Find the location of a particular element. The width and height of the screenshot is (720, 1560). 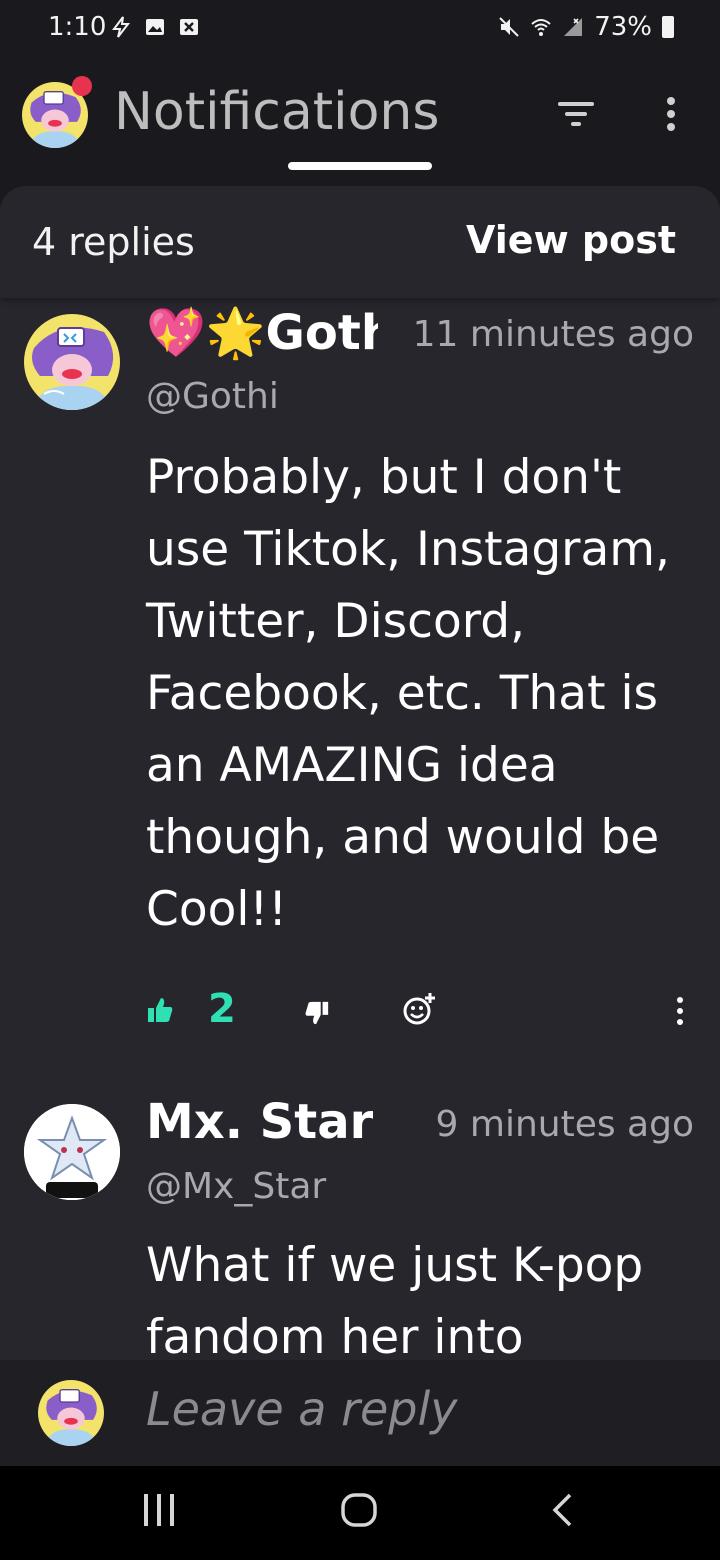

page-title: Notifications is located at coordinates (277, 112).